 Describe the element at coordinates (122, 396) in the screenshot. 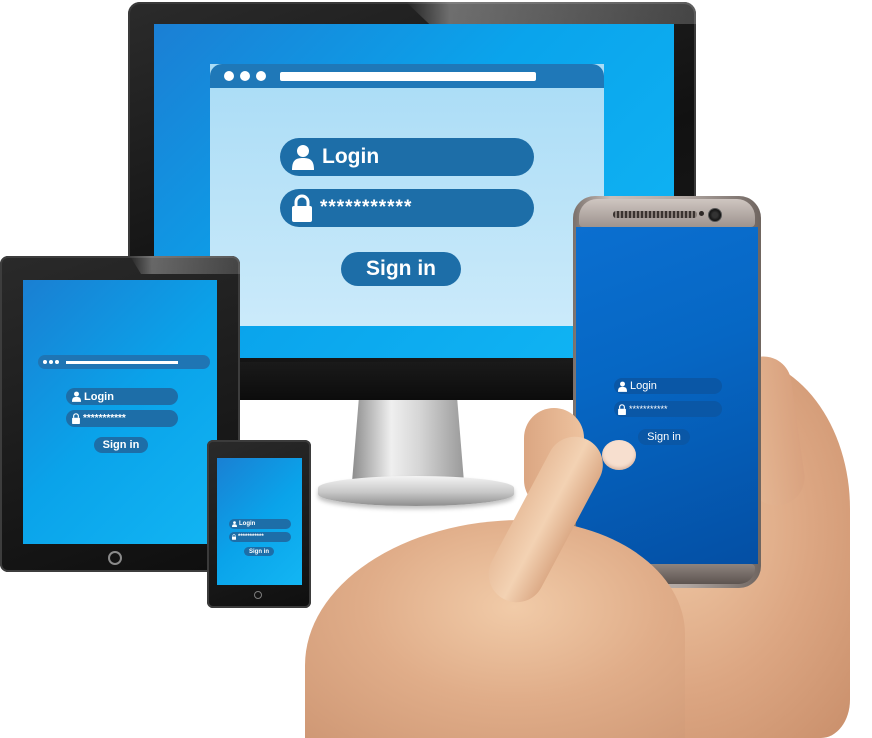

I see `tablet-login-field: Login` at that location.